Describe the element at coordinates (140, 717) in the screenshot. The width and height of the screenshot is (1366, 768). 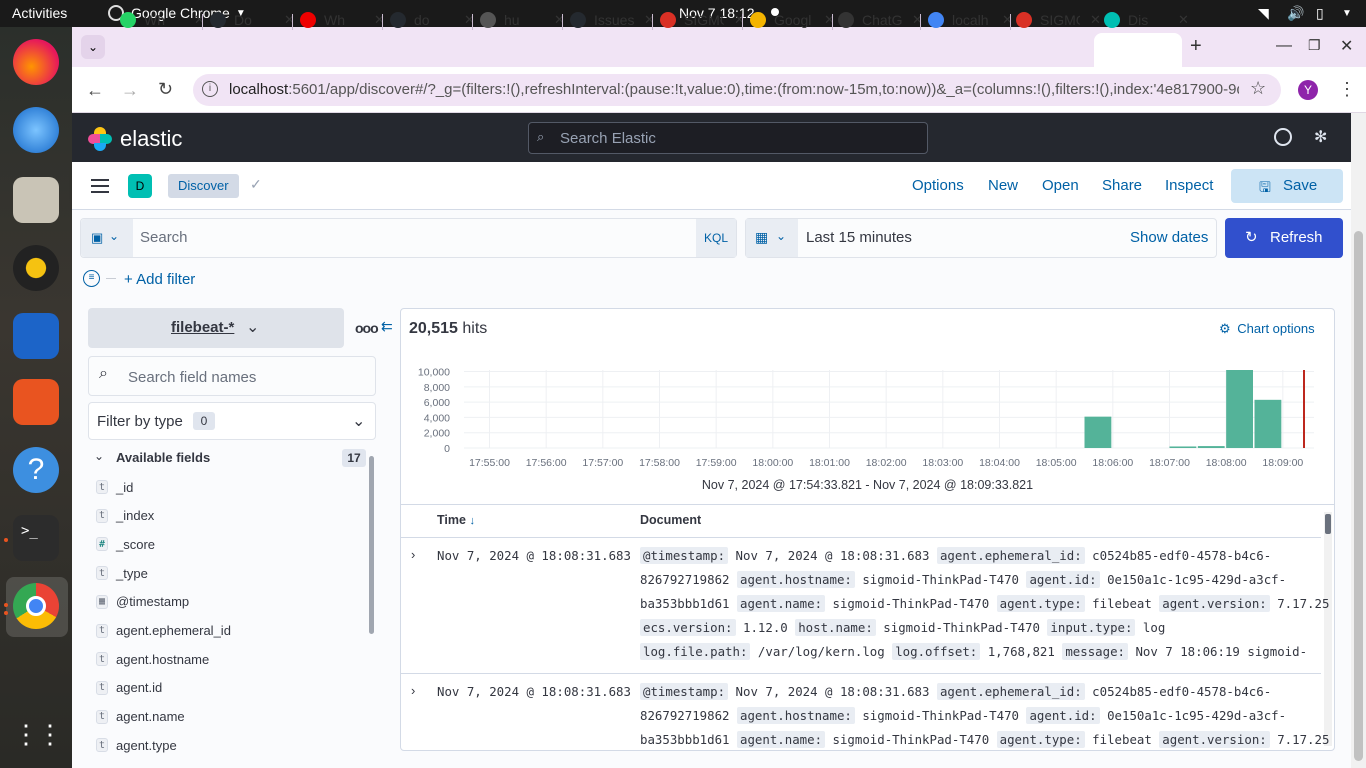
I see `field-list-item: t agent.name` at that location.